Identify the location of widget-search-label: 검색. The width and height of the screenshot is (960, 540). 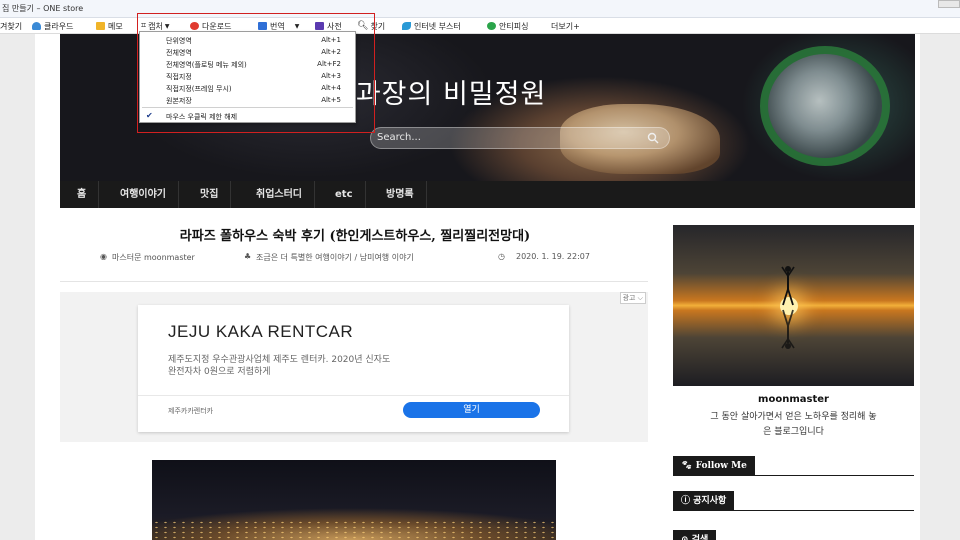
(700, 537).